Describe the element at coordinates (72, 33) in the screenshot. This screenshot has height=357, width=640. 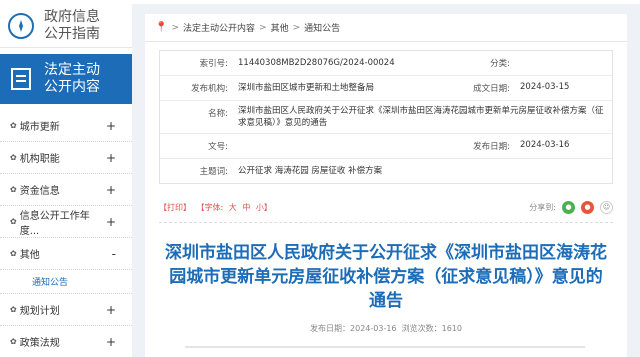
I see `guide-line2: 公开指南` at that location.